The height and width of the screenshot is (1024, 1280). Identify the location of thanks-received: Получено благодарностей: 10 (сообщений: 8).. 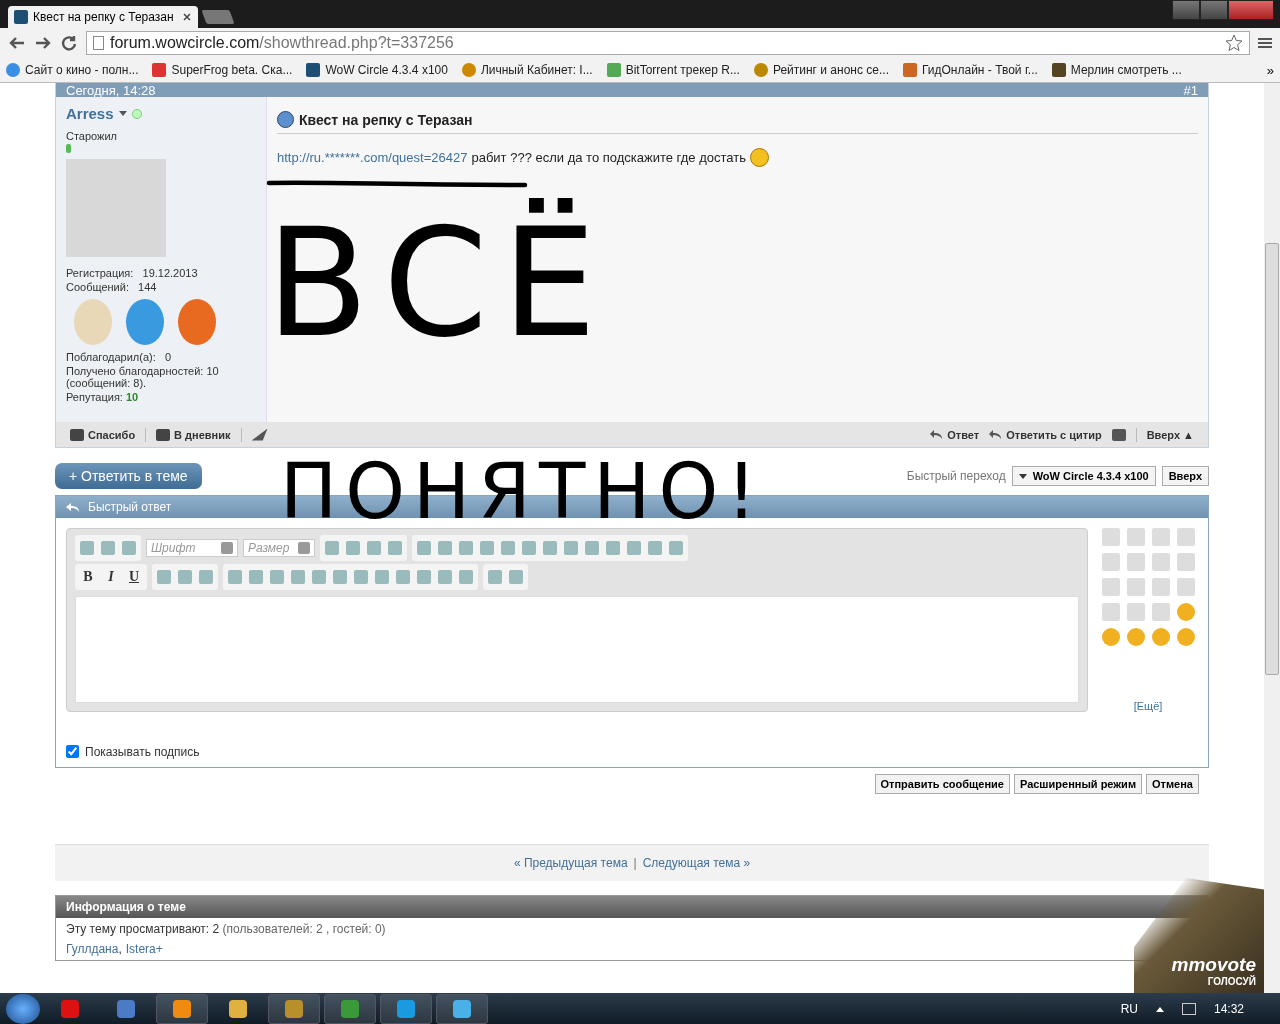
(143, 377).